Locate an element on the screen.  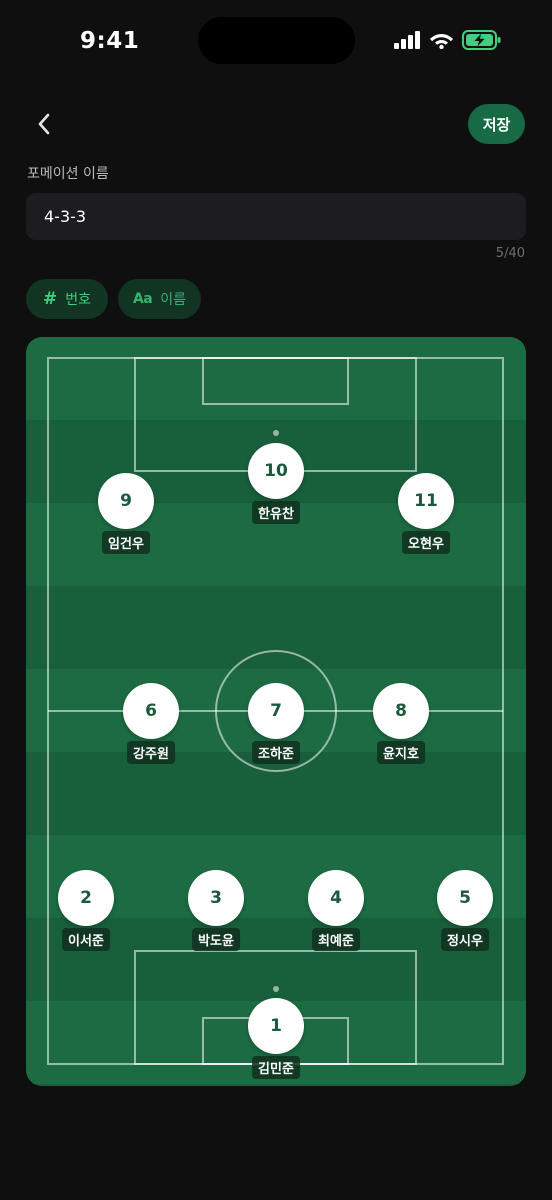
player-number: 7 is located at coordinates (276, 711).